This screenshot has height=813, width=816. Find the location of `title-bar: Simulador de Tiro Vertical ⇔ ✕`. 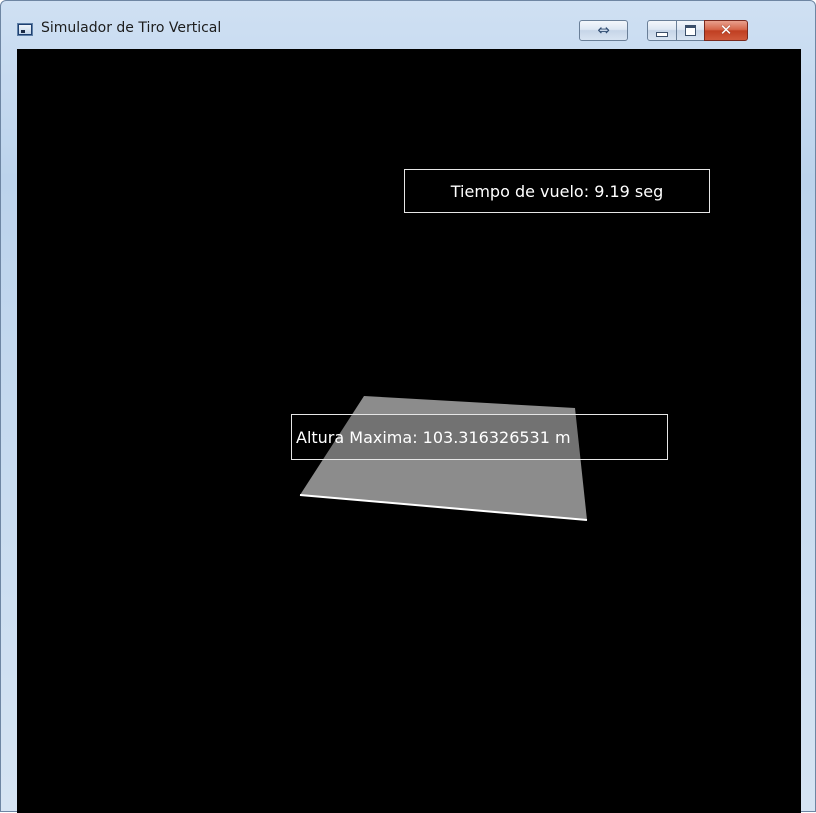

title-bar: Simulador de Tiro Vertical ⇔ ✕ is located at coordinates (408, 25).